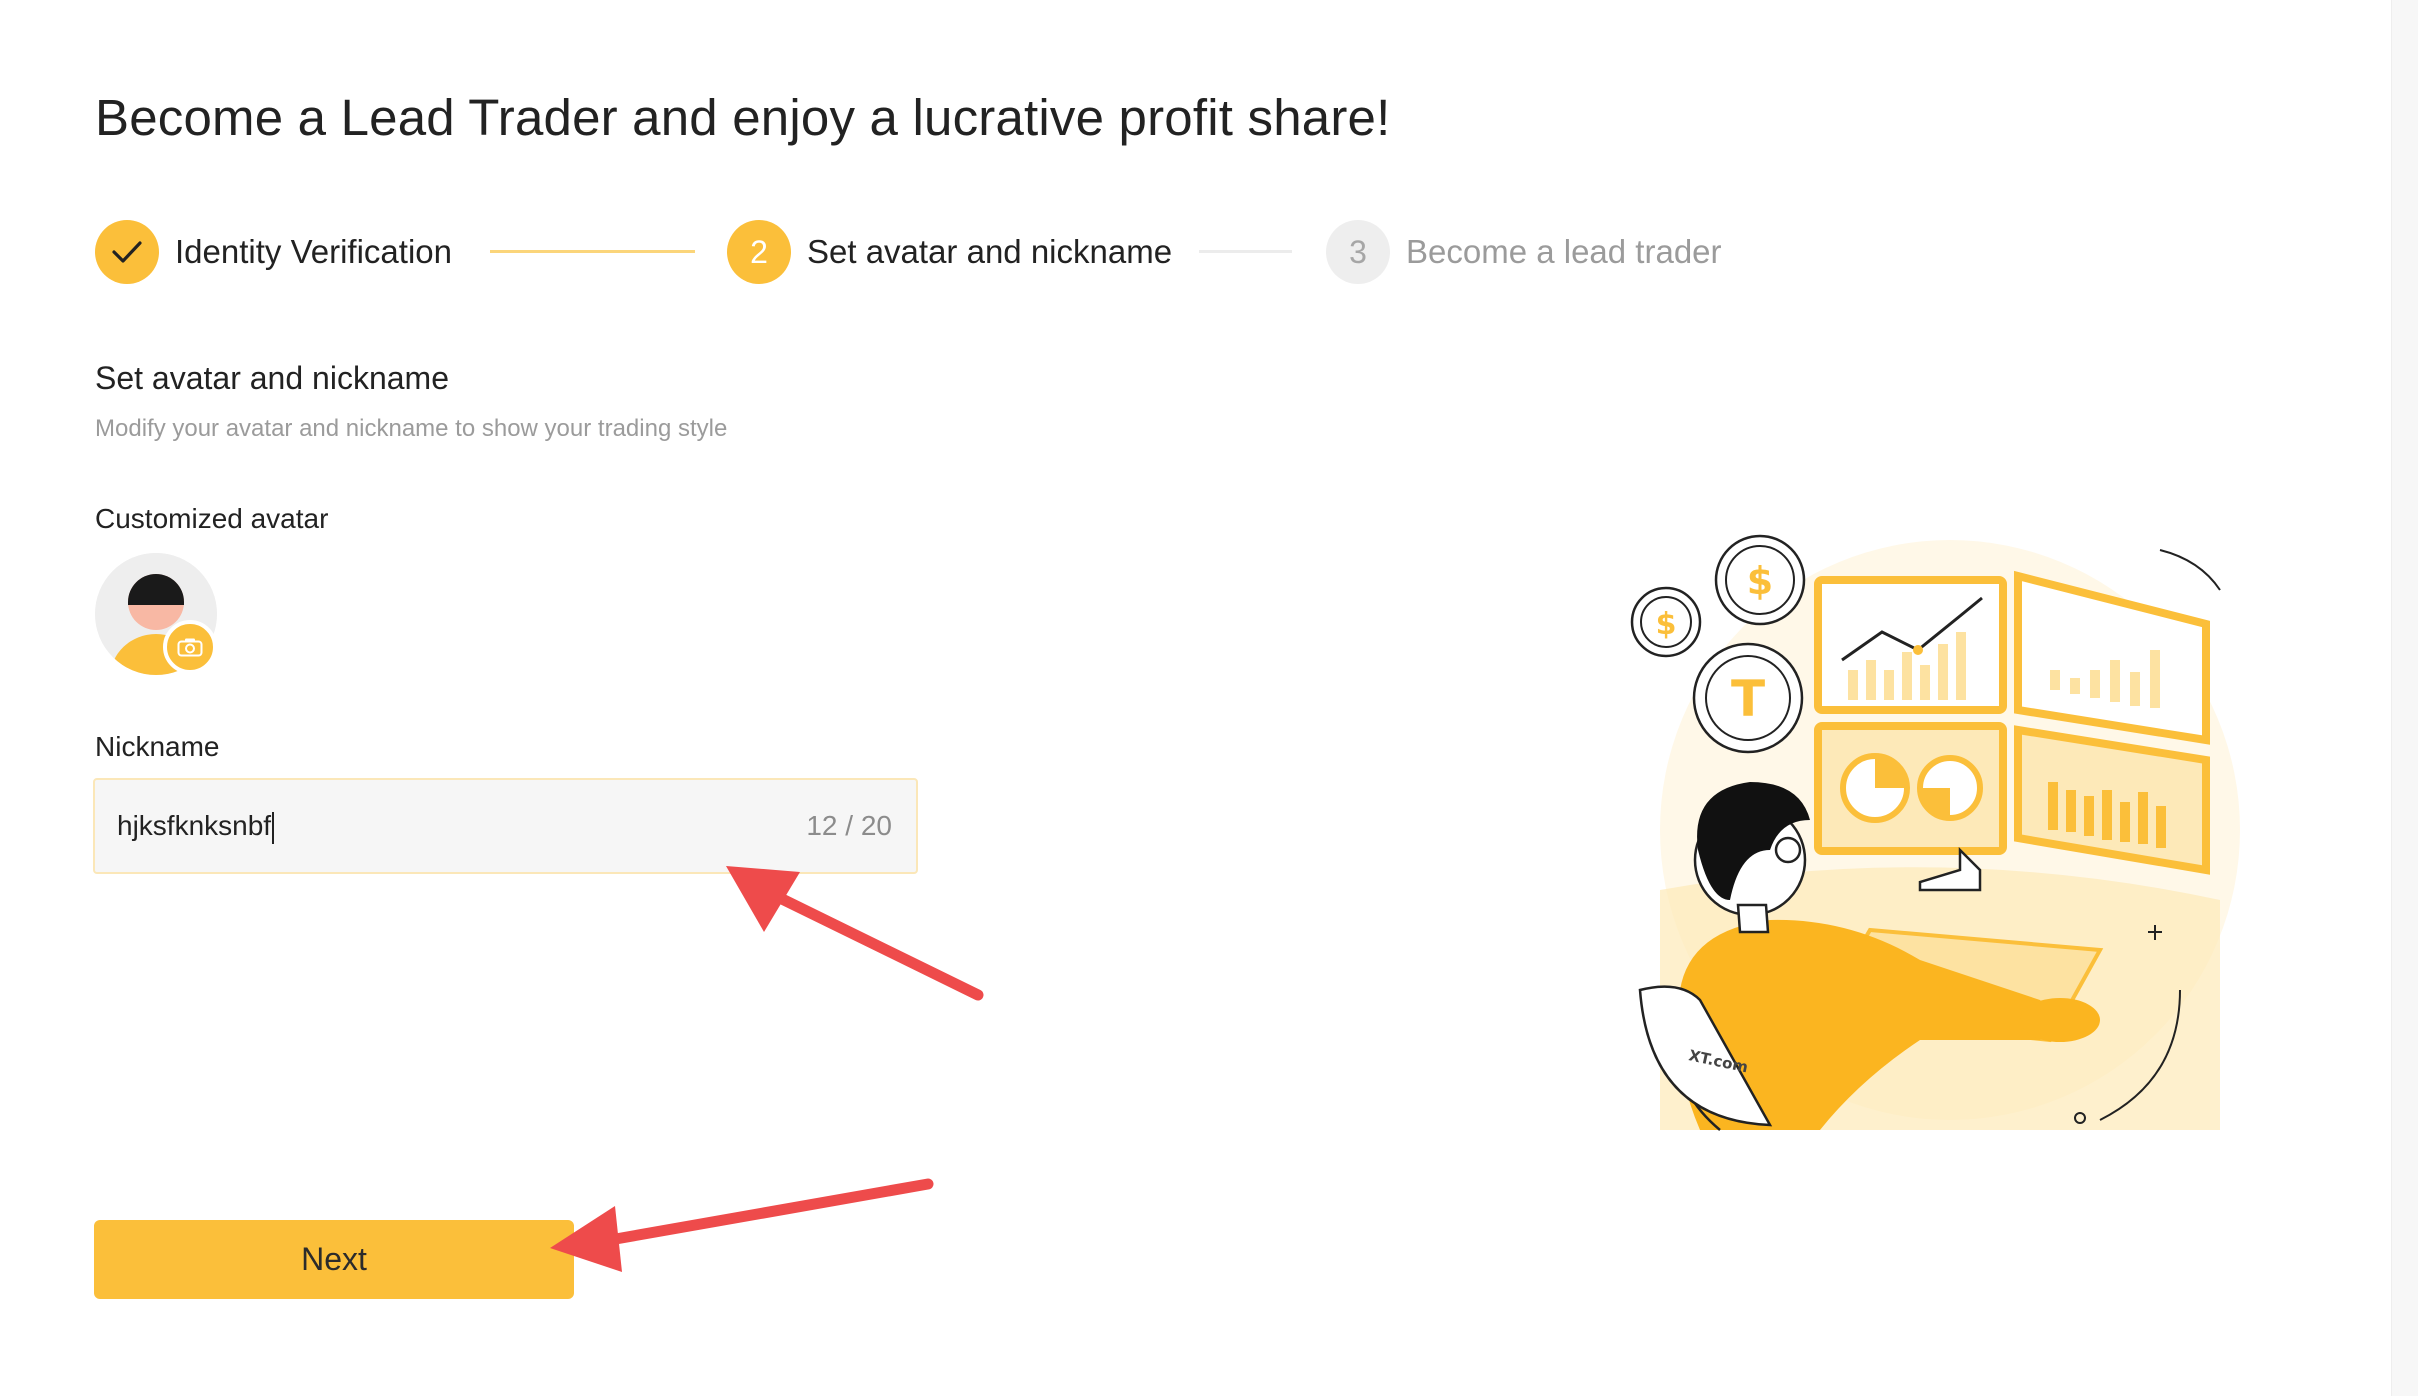 Image resolution: width=2418 pixels, height=1396 pixels. I want to click on step-label: Set avatar and nickname, so click(990, 251).